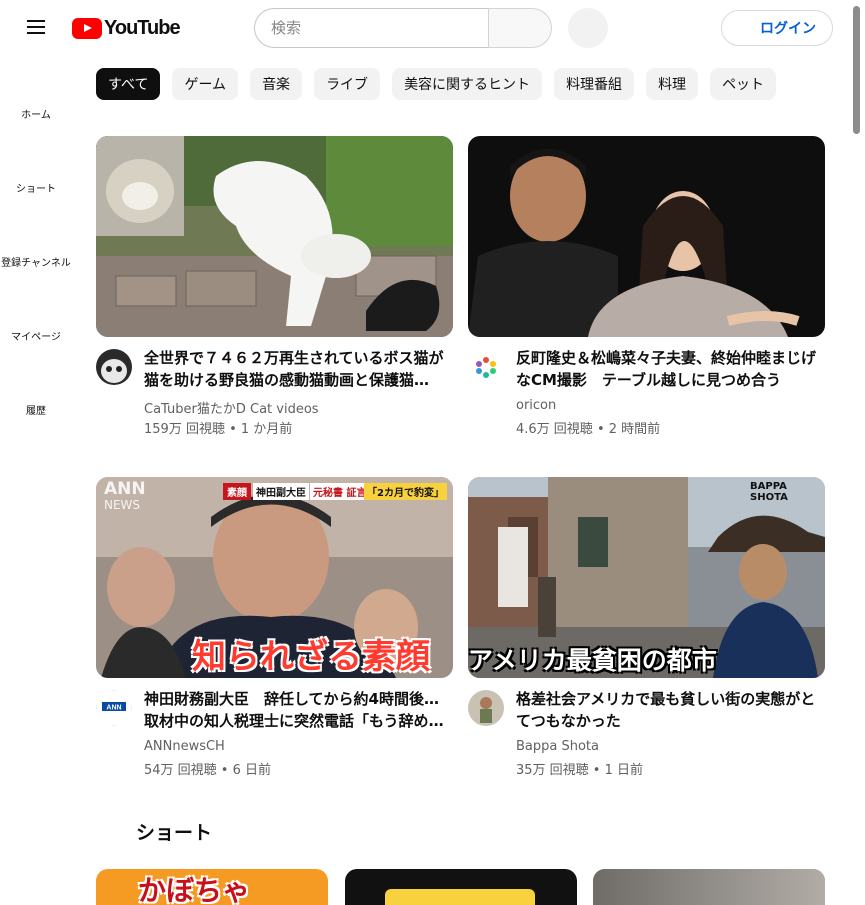  I want to click on video-metadata: 35万 回視聴 • 1 日前, so click(580, 770).